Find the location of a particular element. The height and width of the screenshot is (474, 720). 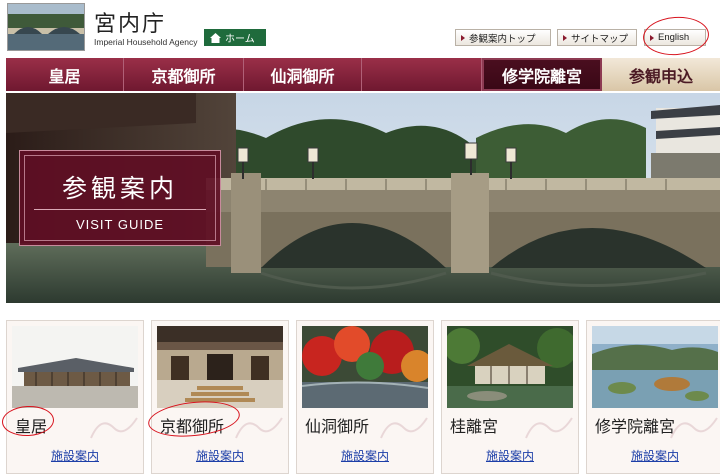

home-icon is located at coordinates (215, 37).